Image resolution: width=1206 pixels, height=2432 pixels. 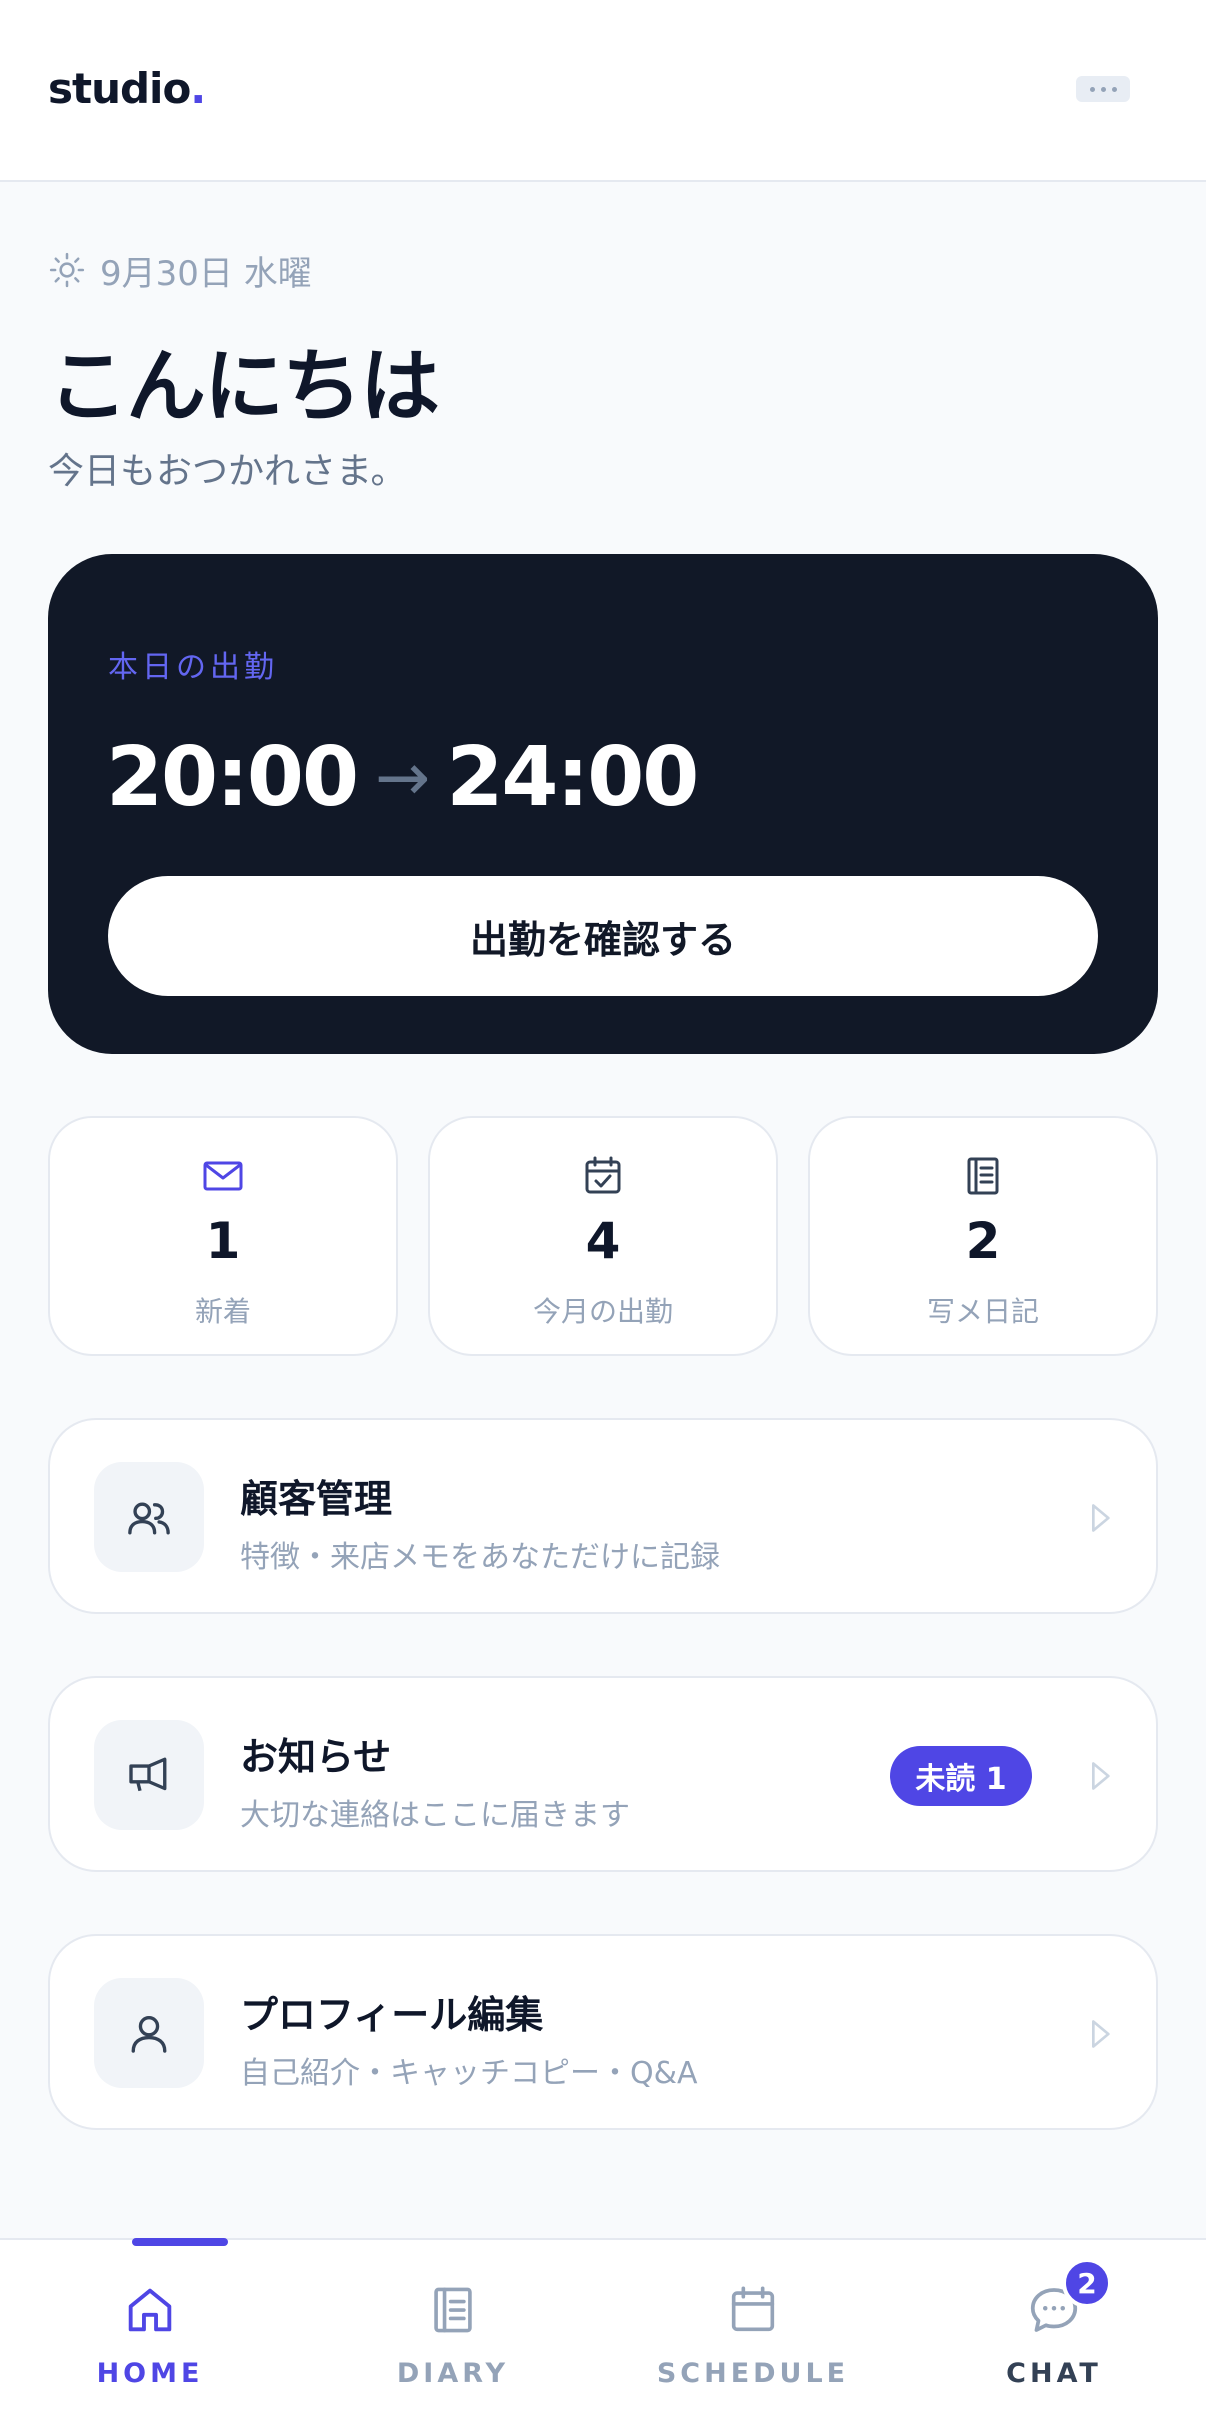 I want to click on home-icon, so click(x=150, y=2310).